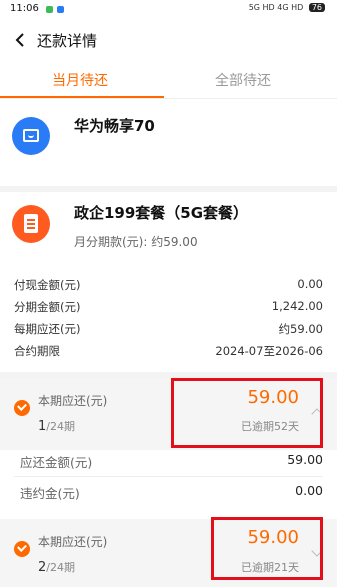  I want to click on document-icon, so click(31, 224).